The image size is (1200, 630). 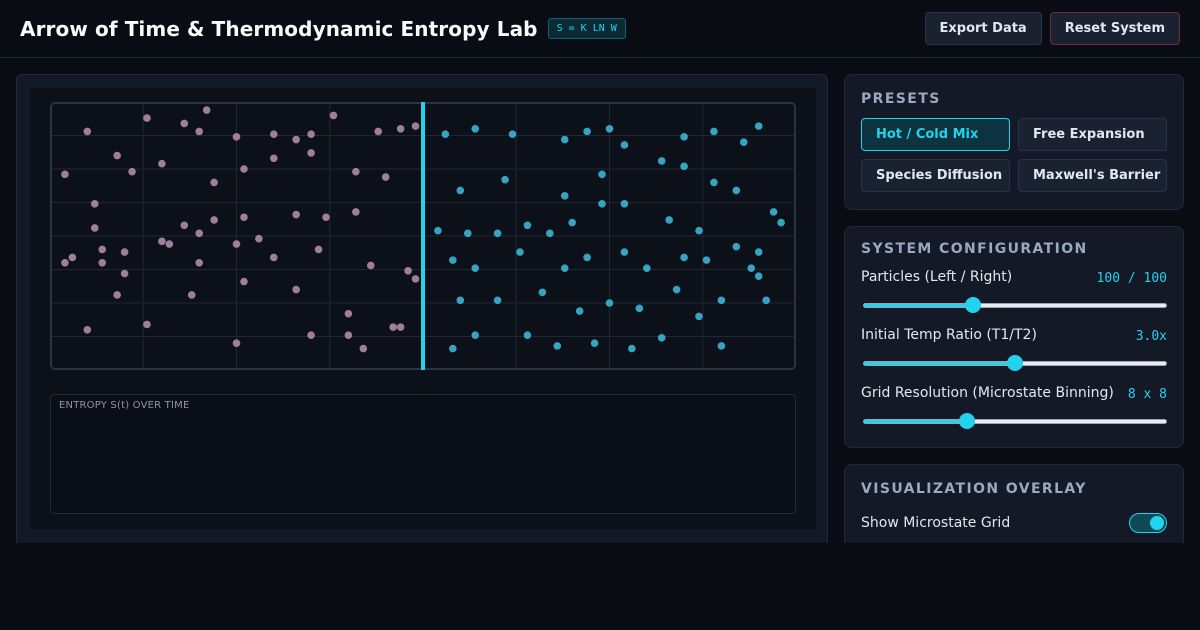 What do you see at coordinates (966, 421) in the screenshot?
I see `grid-resolution-slider-thumb` at bounding box center [966, 421].